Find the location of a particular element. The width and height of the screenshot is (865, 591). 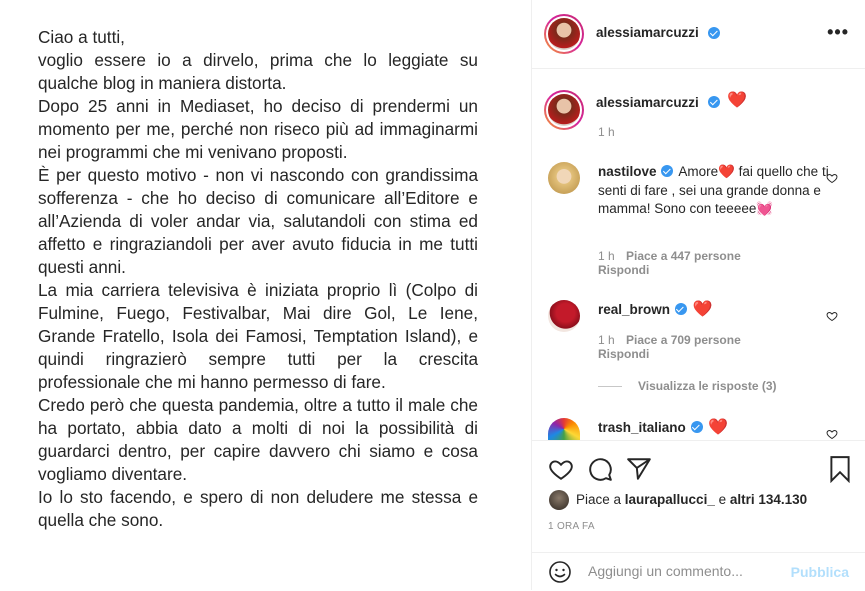

comment-likes: Piace a 709 persone is located at coordinates (683, 340).